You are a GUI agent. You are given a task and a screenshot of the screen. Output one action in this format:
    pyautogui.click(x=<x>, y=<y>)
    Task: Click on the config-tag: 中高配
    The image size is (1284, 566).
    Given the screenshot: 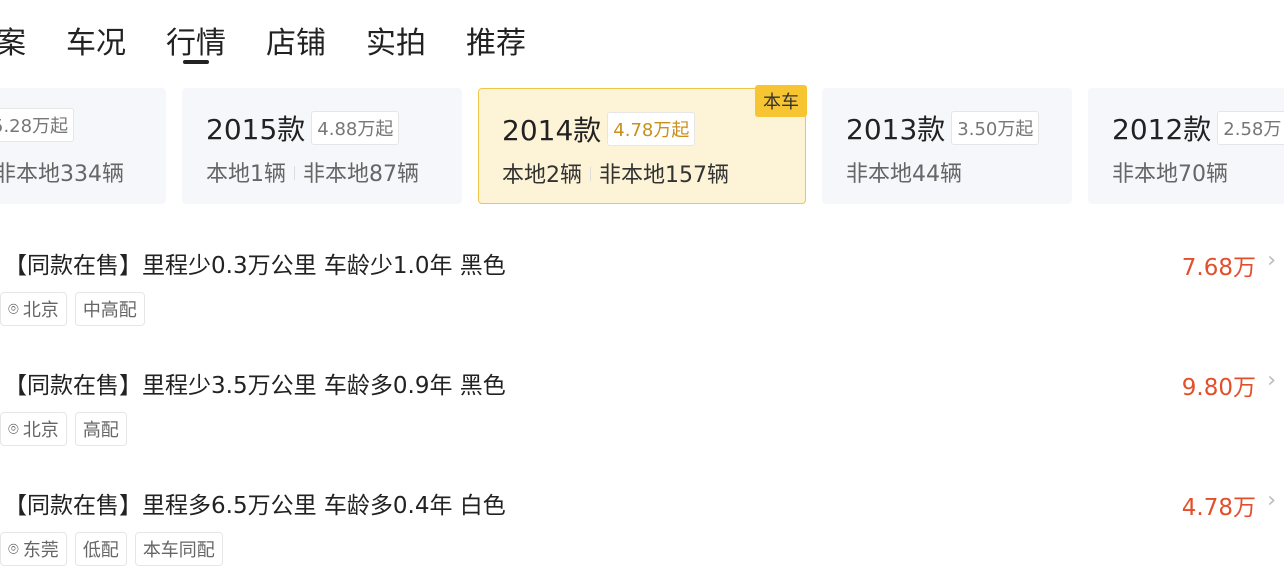 What is the action you would take?
    pyautogui.click(x=109, y=309)
    